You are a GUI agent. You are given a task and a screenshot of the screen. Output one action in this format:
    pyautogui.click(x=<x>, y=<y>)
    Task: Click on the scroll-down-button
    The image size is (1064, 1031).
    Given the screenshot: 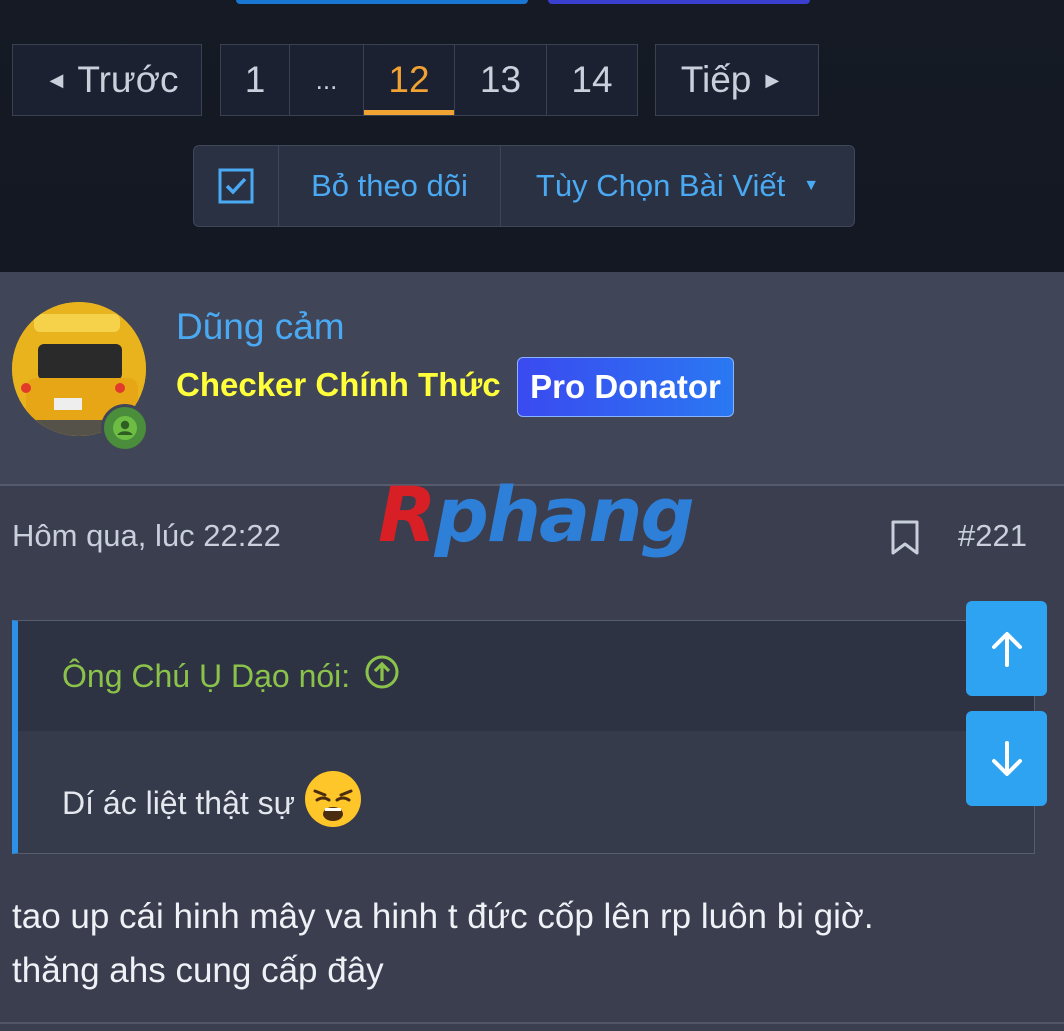 What is the action you would take?
    pyautogui.click(x=1006, y=758)
    